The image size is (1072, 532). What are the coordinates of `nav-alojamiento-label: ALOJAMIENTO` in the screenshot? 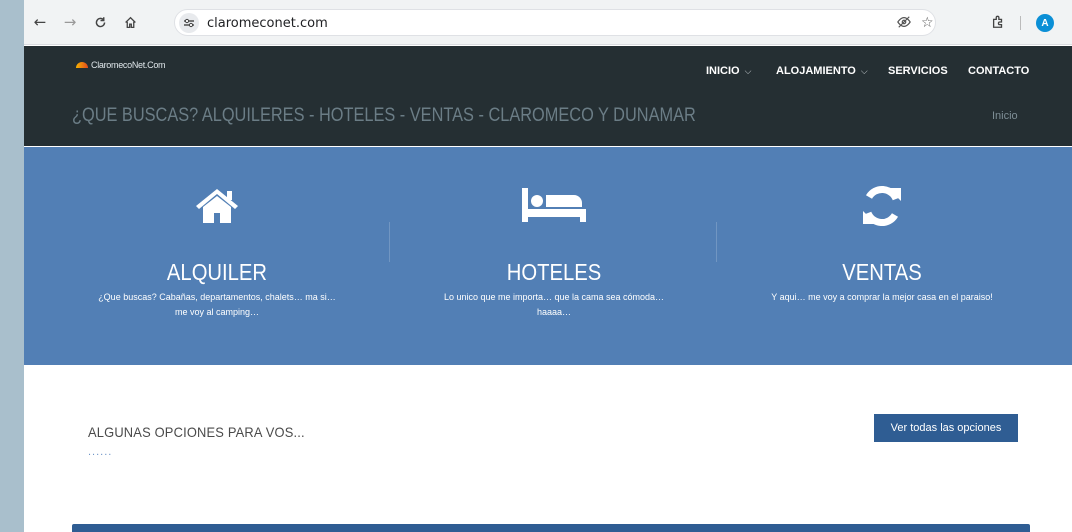 It's located at (816, 71).